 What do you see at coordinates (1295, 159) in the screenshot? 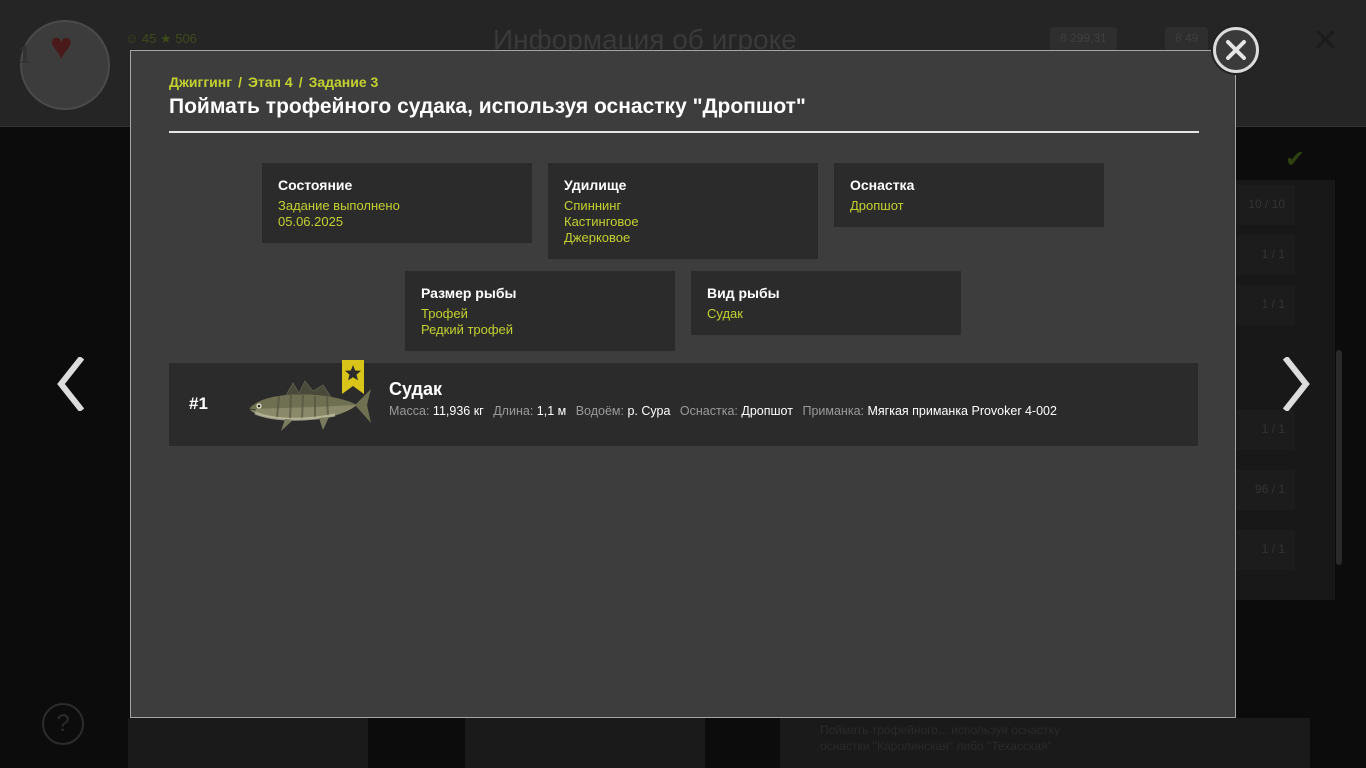
I see `background-check-icon: ✔` at bounding box center [1295, 159].